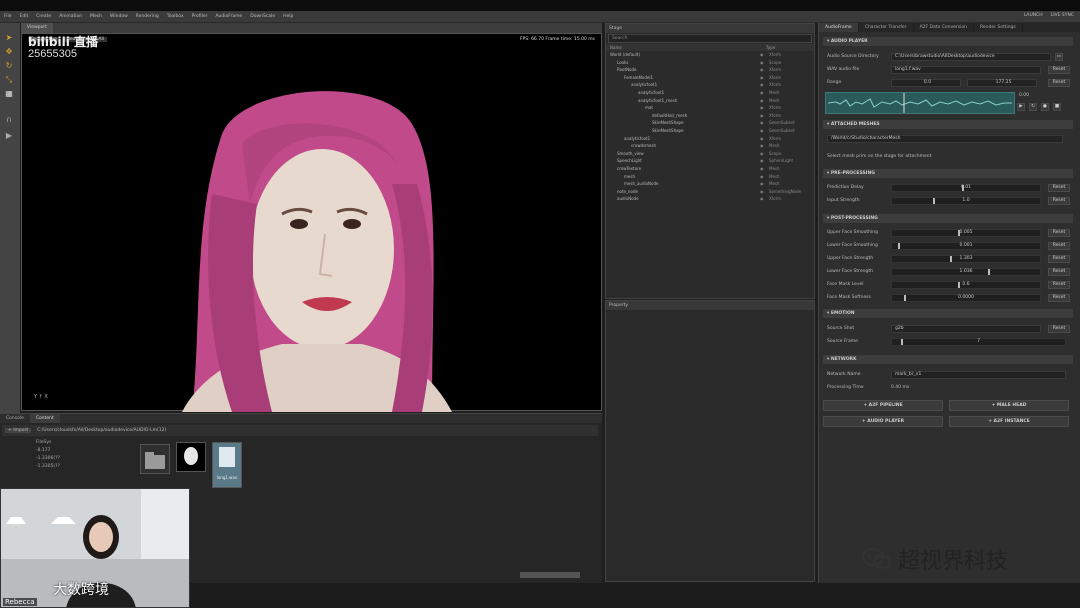  I want to click on source-frame-knob, so click(902, 342).